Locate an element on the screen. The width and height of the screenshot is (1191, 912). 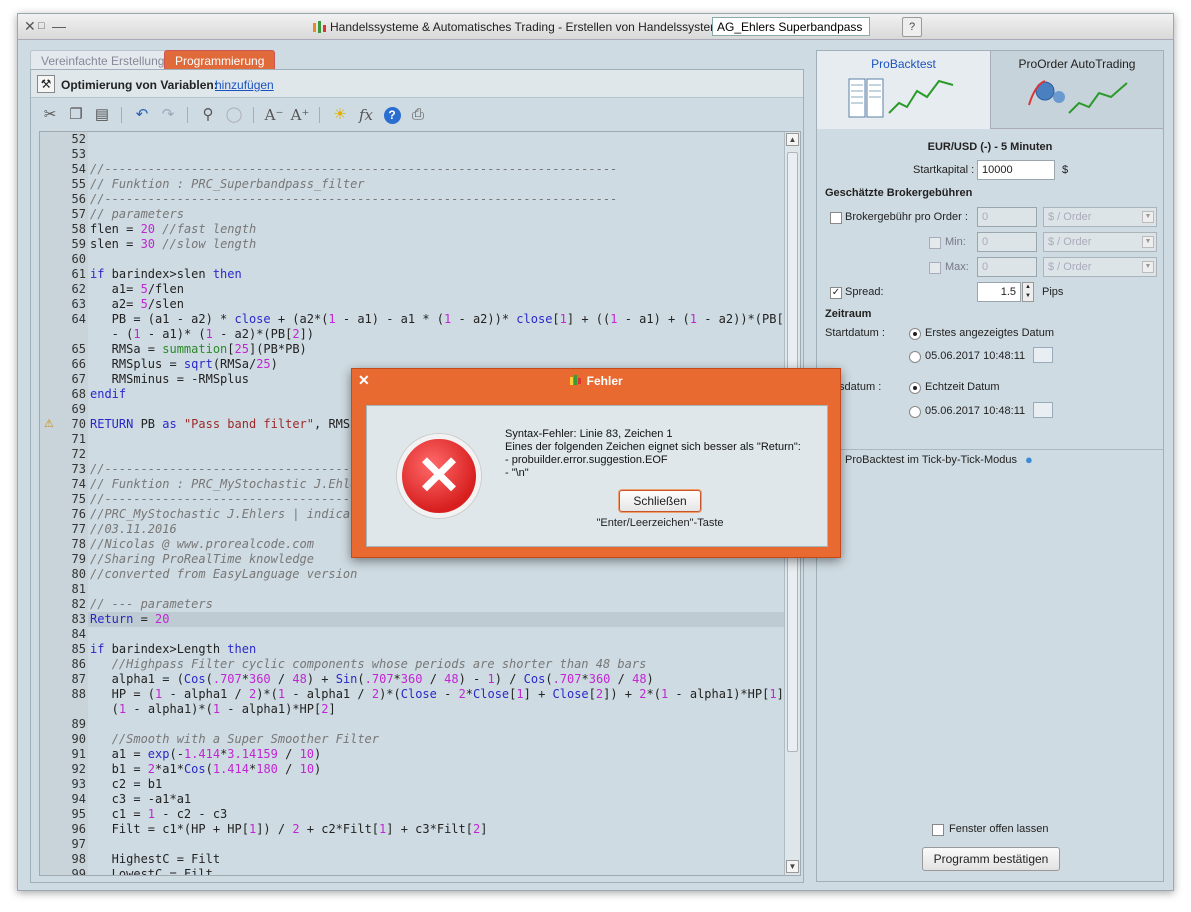
spread-stepper: ▲ ▼ is located at coordinates (1028, 292).